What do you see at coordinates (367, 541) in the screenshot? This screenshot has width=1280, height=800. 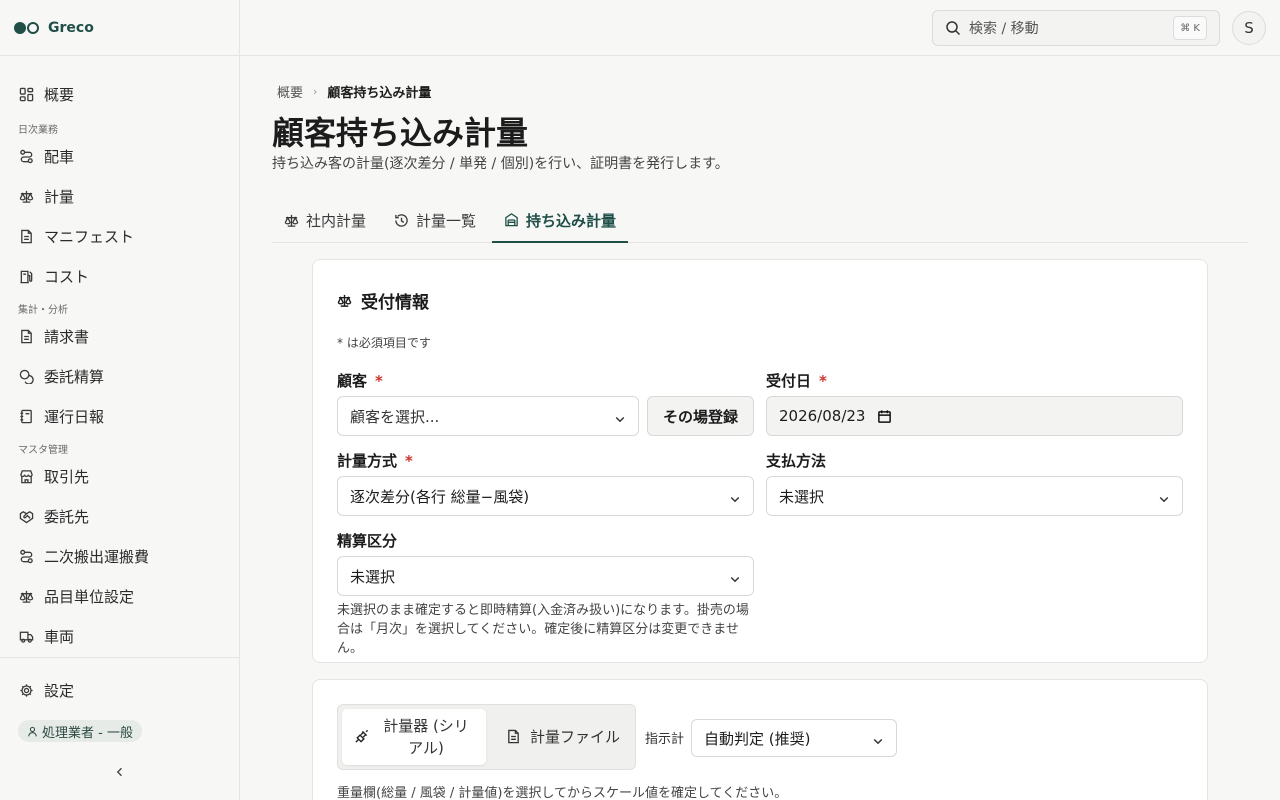 I see `settlement-label: 精算区分` at bounding box center [367, 541].